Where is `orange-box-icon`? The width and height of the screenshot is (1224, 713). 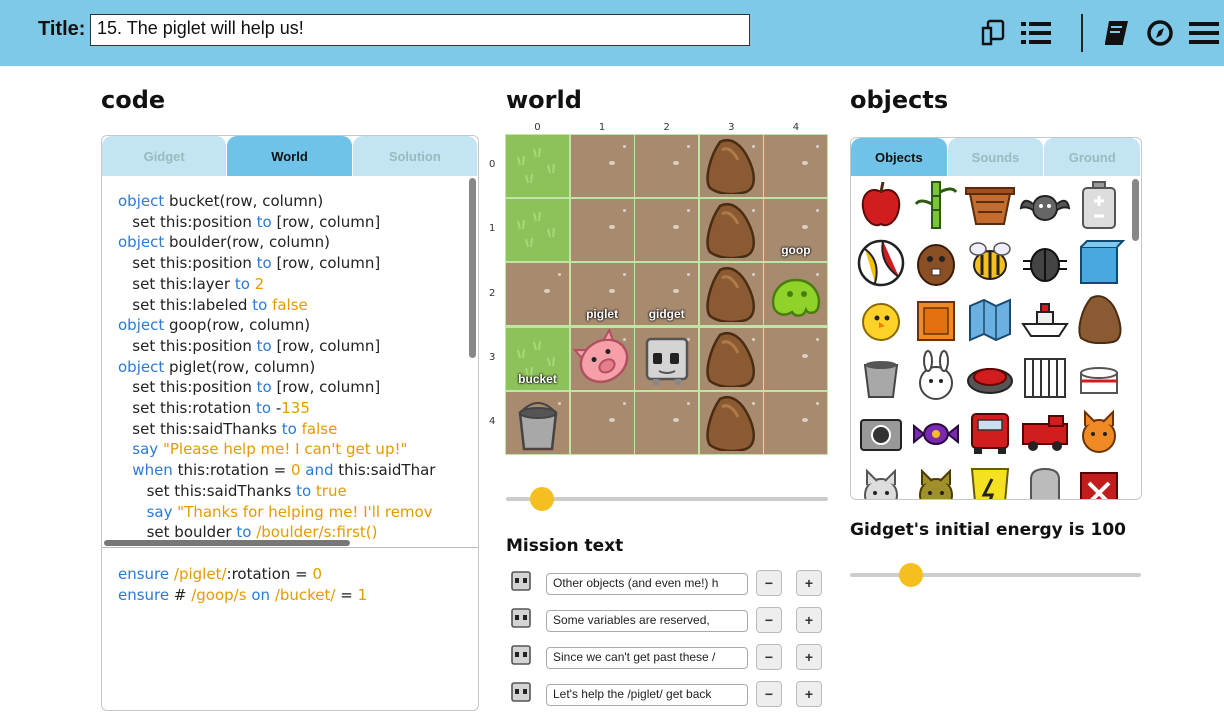 orange-box-icon is located at coordinates (936, 318).